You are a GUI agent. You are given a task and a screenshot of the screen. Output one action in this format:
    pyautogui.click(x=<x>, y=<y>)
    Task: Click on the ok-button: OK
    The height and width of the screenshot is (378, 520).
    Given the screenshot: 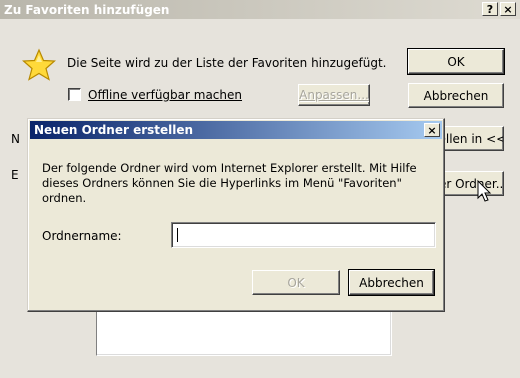 What is the action you would take?
    pyautogui.click(x=456, y=61)
    